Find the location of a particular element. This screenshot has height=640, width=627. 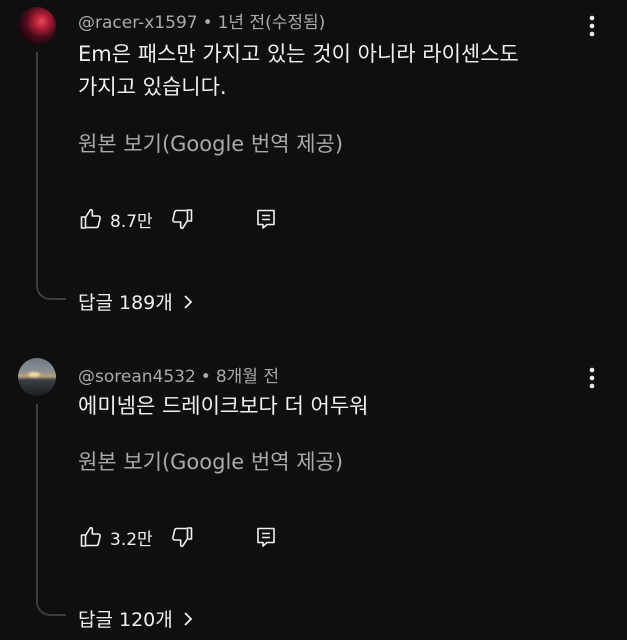

dislike-button is located at coordinates (182, 537).